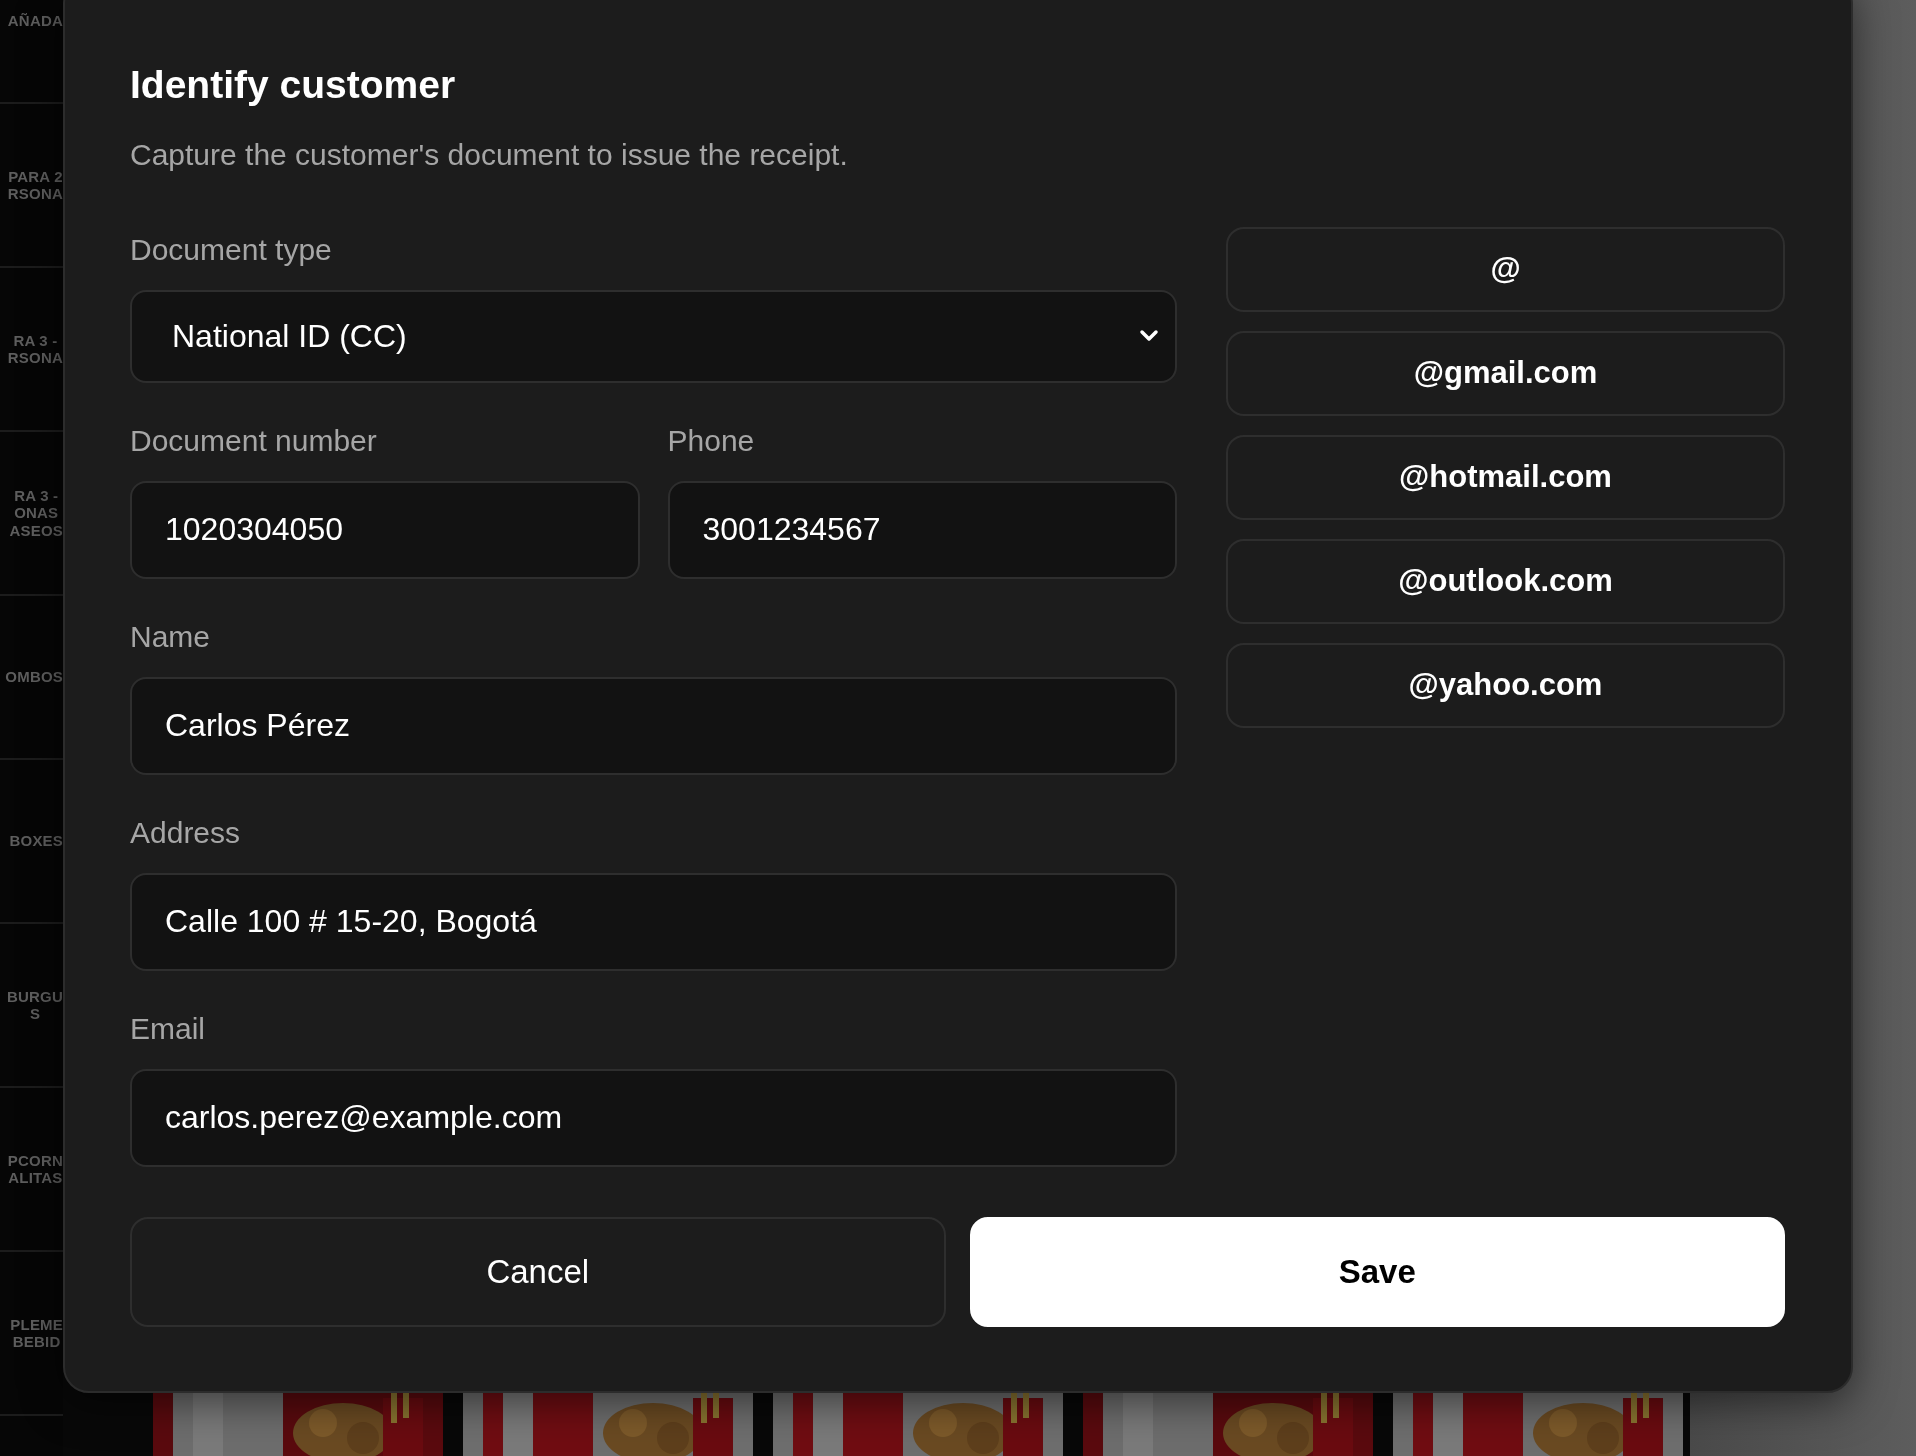  I want to click on category-label: RA 3 - RSONA, so click(35, 349).